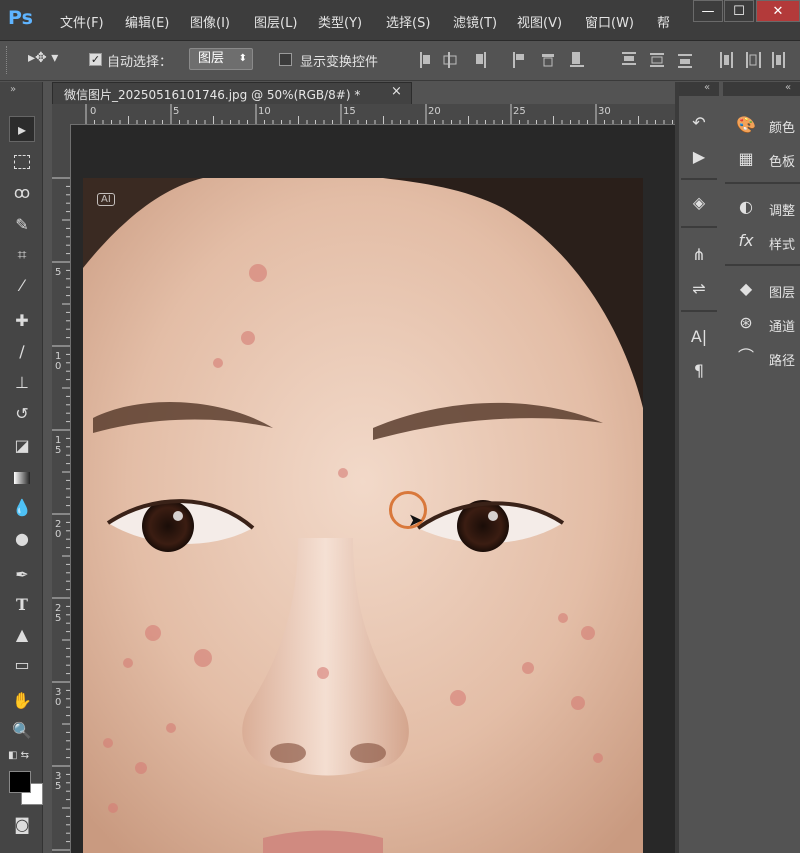 This screenshot has height=853, width=800. What do you see at coordinates (211, 58) in the screenshot?
I see `auto-select-value: 图层` at bounding box center [211, 58].